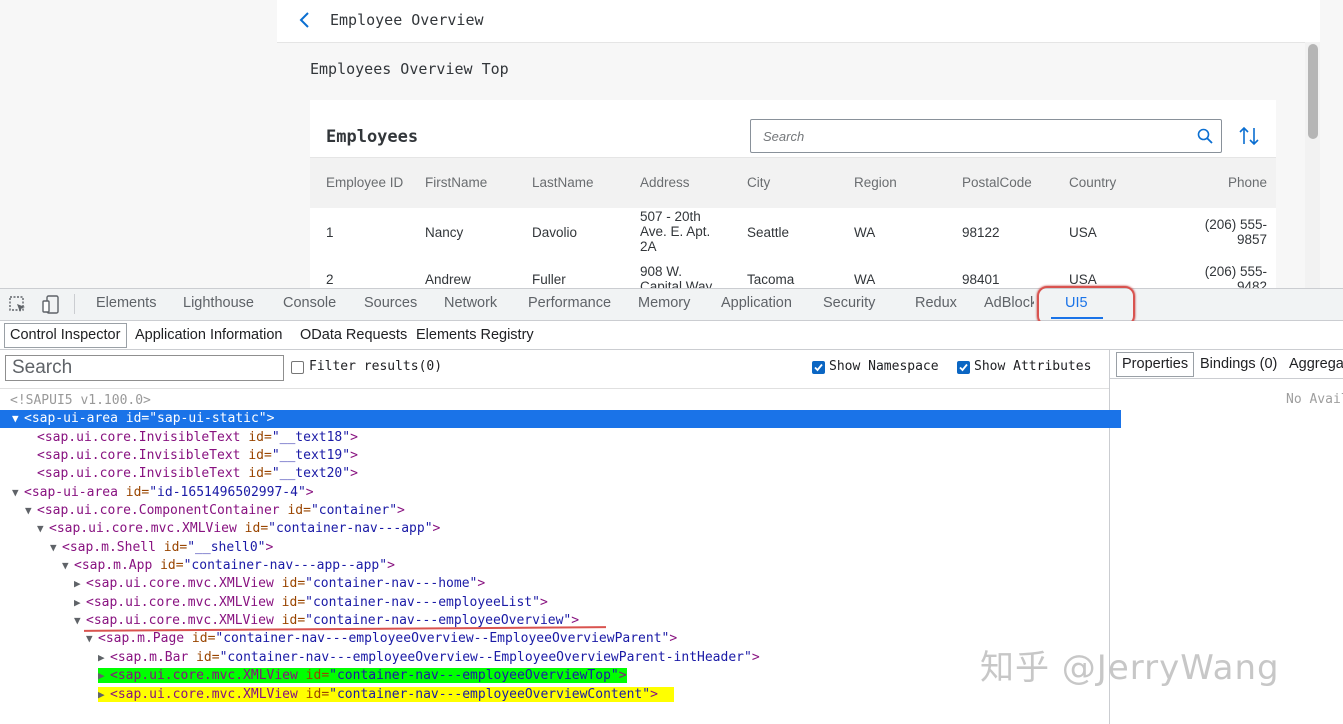  What do you see at coordinates (1092, 182) in the screenshot?
I see `column-header-country: Country` at bounding box center [1092, 182].